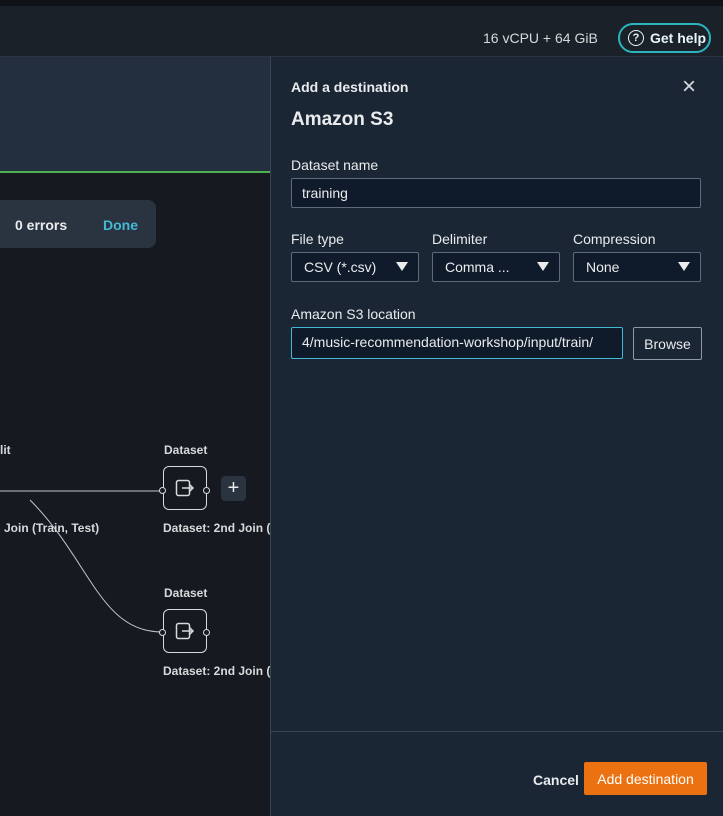 The width and height of the screenshot is (723, 816). What do you see at coordinates (540, 38) in the screenshot?
I see `instance-resources: 16 vCPU + 64 GiB` at bounding box center [540, 38].